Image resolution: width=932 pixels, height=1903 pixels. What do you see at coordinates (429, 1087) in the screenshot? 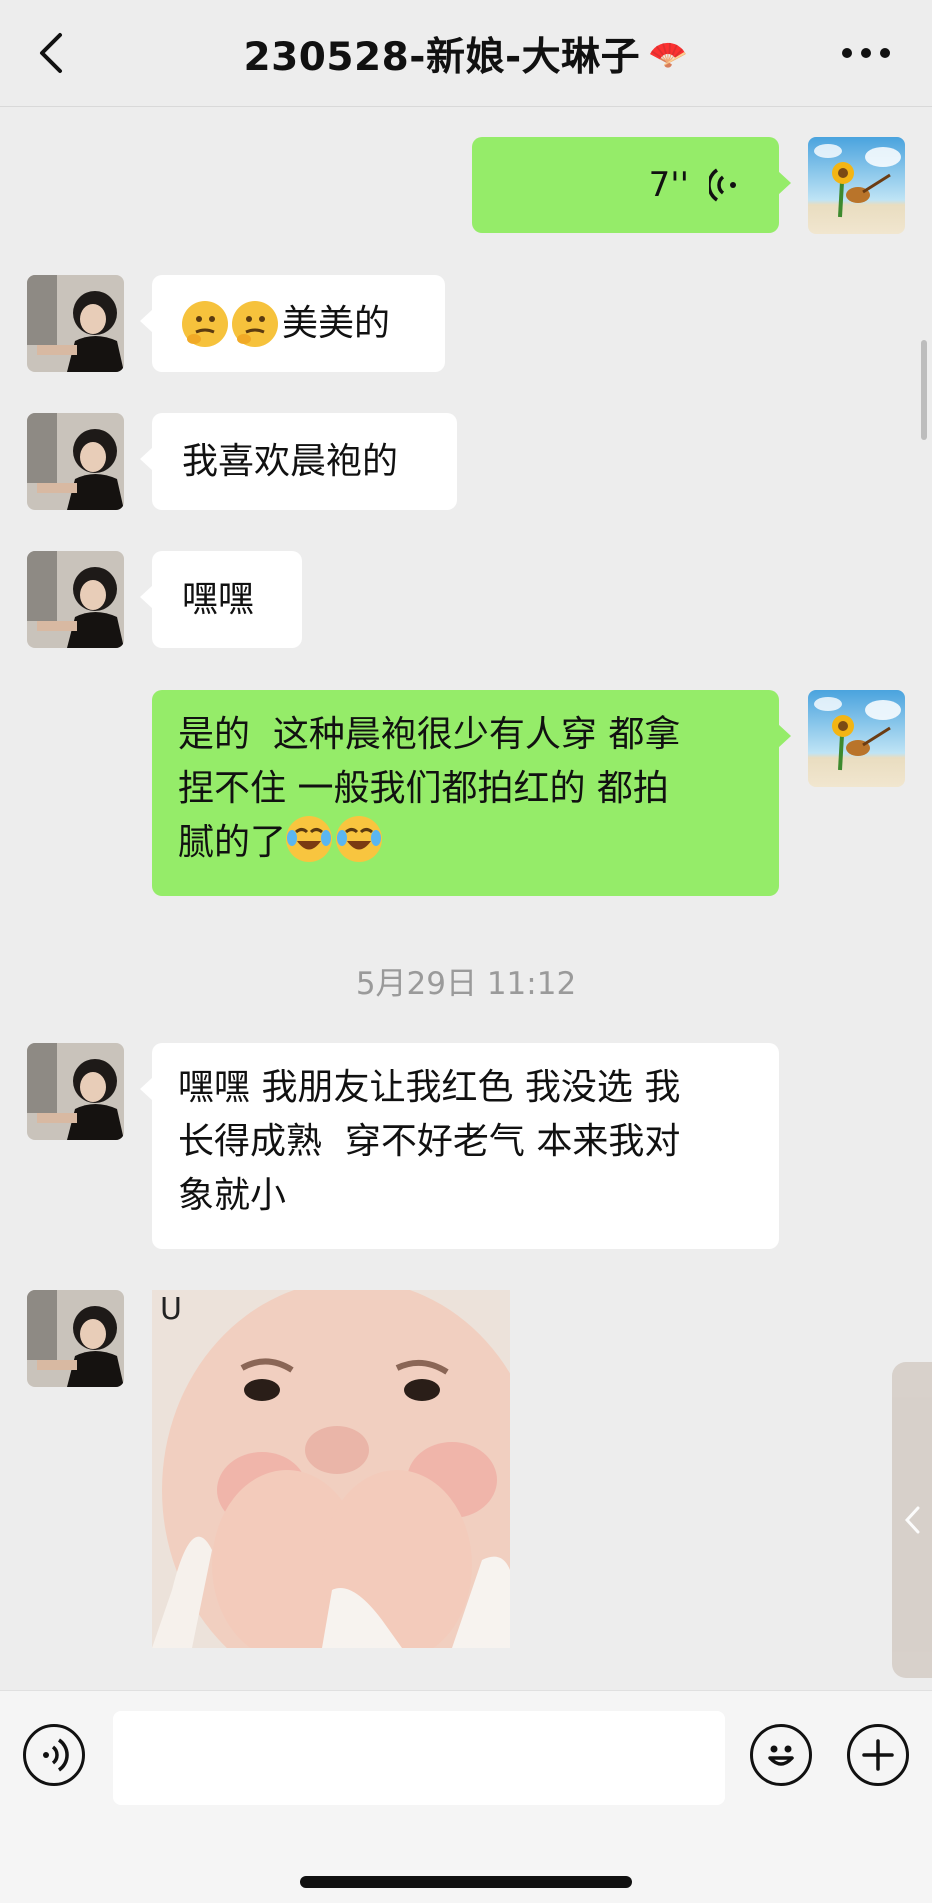
I see `message-line: 嘿嘿 我朋友让我红色 我没选 我` at bounding box center [429, 1087].